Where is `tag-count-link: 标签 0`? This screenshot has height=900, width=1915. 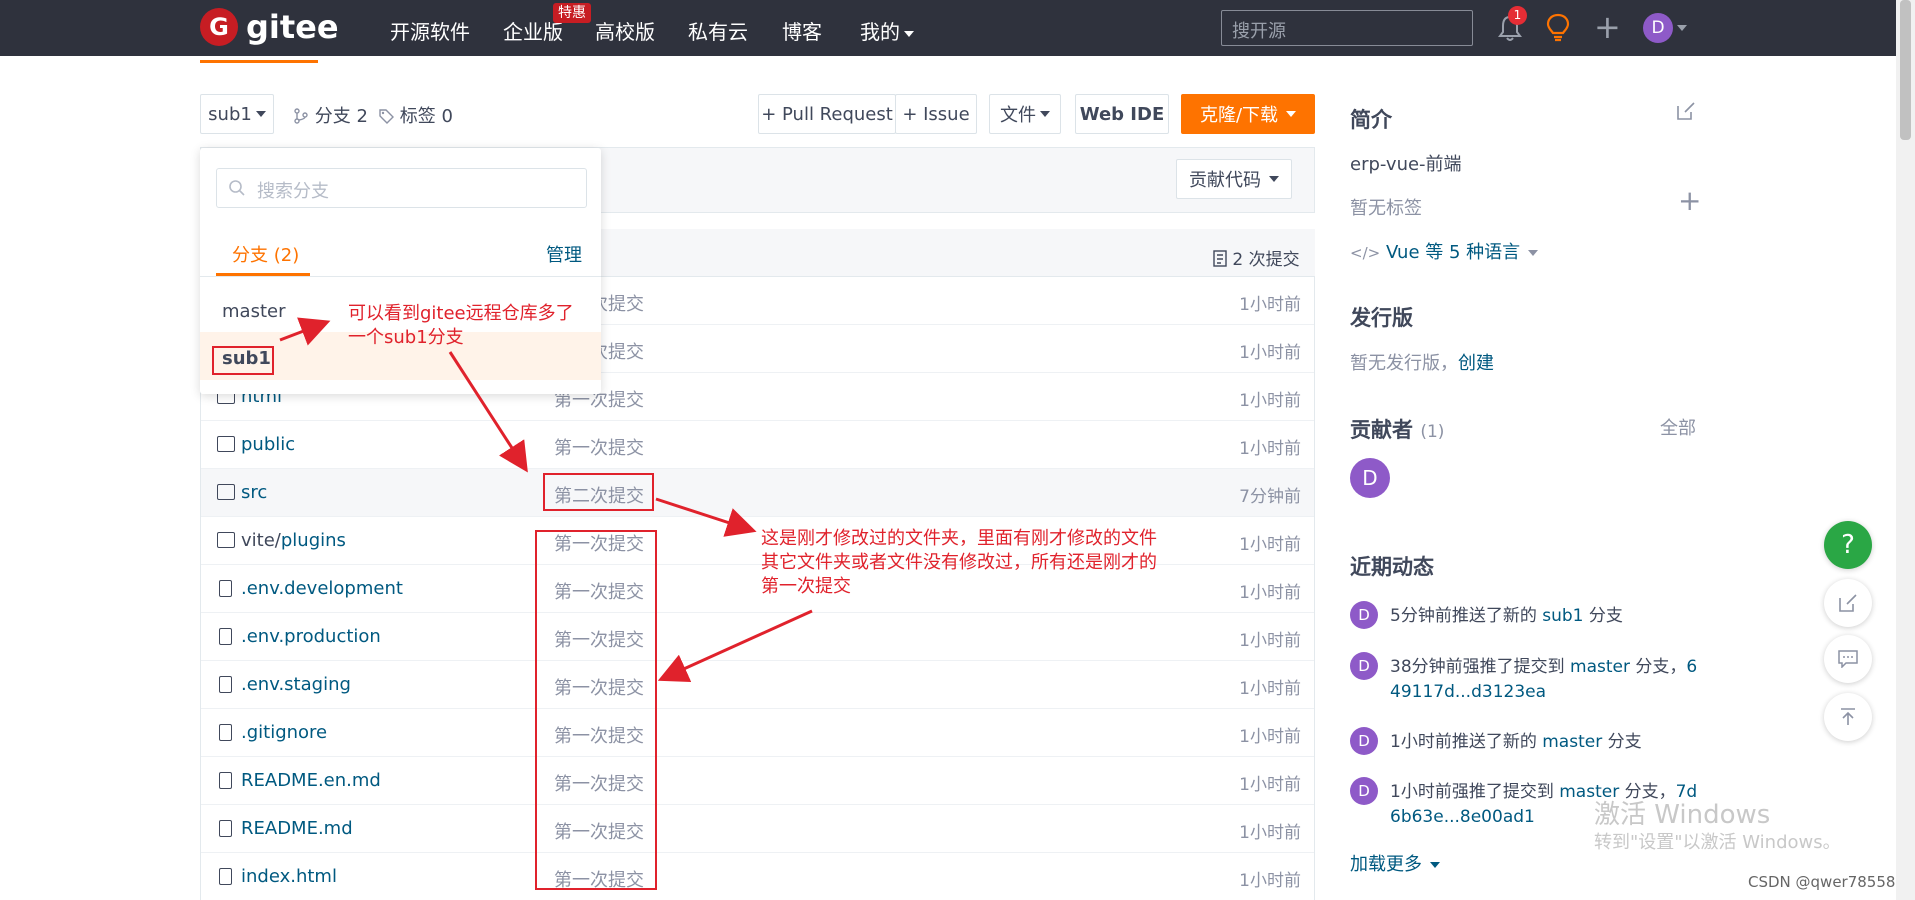
tag-count-link: 标签 0 is located at coordinates (415, 115).